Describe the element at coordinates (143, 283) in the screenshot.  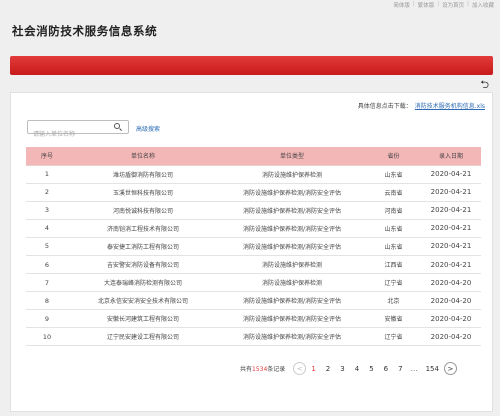
I see `cell-unit-name: 大连泰瑞峰消防检测有限公司` at that location.